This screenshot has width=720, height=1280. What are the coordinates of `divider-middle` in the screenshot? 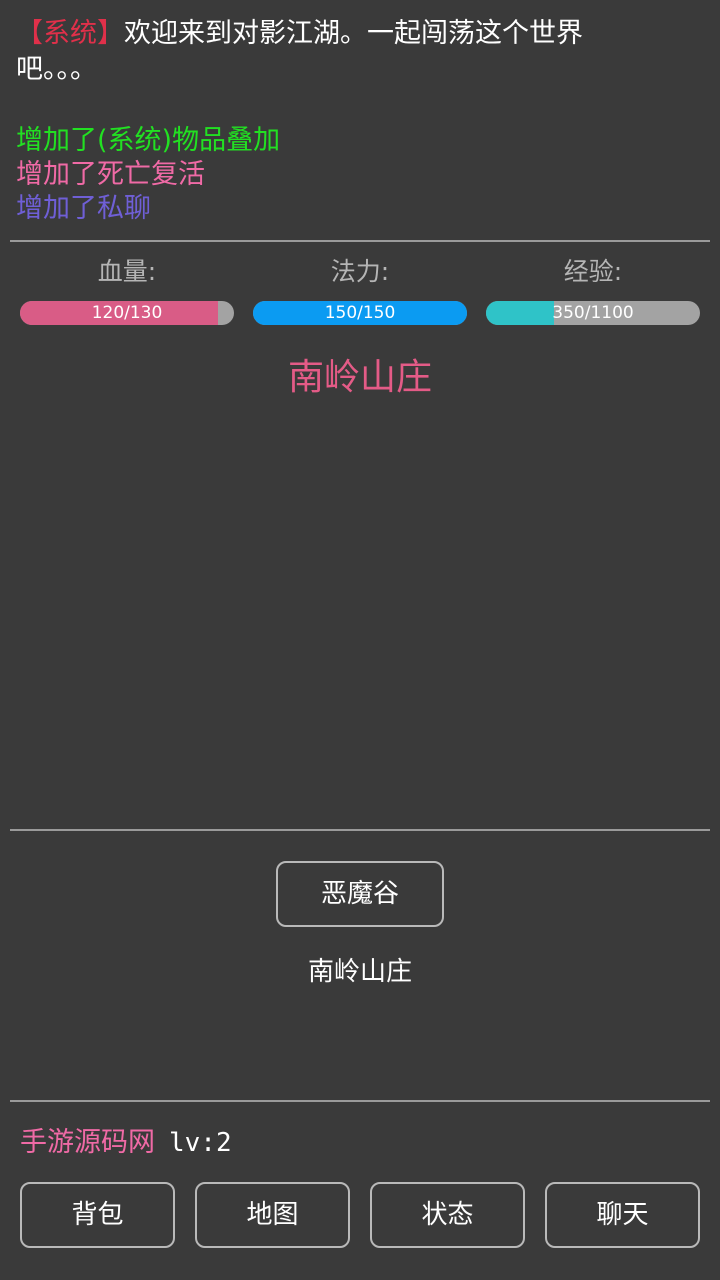 It's located at (360, 830).